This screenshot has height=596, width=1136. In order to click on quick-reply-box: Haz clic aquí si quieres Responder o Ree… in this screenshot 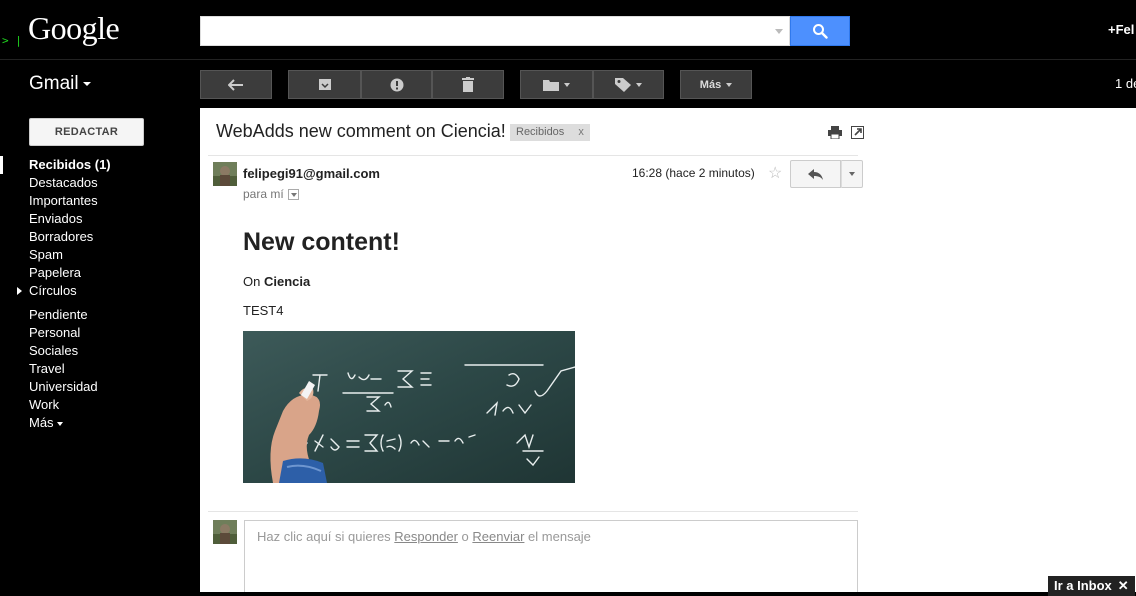, I will do `click(551, 556)`.